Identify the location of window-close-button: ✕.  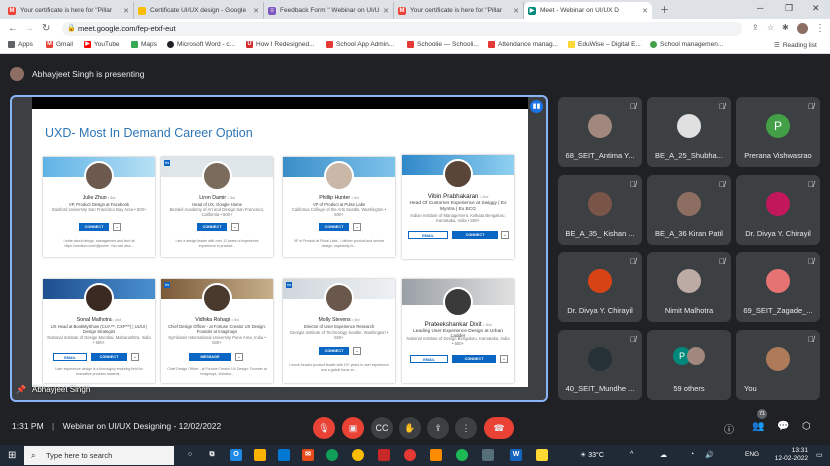
(816, 8).